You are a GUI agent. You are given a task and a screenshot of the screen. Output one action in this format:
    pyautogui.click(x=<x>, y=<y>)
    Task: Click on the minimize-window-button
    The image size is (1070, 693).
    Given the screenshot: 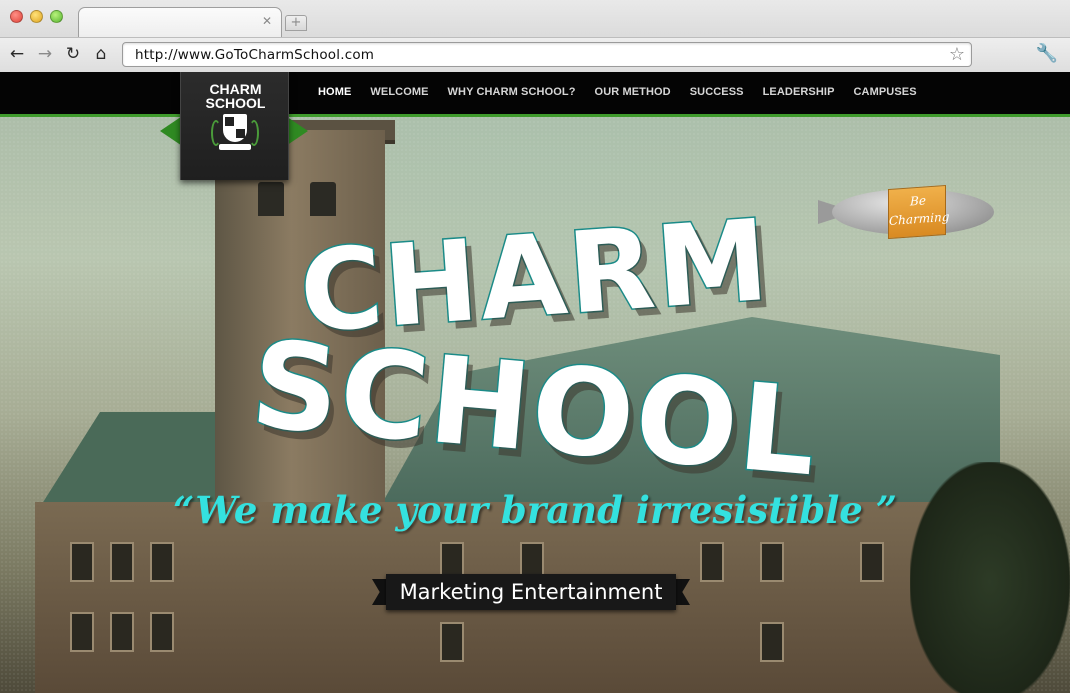 What is the action you would take?
    pyautogui.click(x=36, y=16)
    